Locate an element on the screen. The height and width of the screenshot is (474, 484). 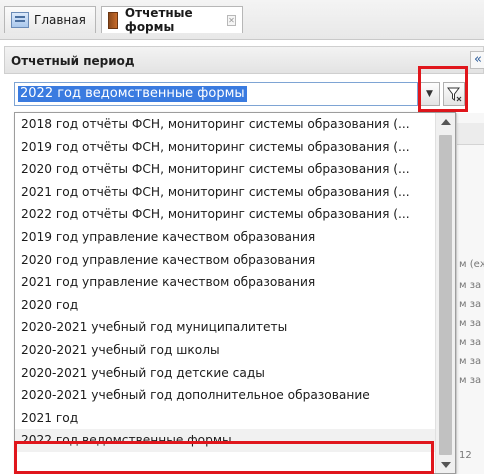
period-combobox: 2022 год ведомственные формы is located at coordinates (216, 94).